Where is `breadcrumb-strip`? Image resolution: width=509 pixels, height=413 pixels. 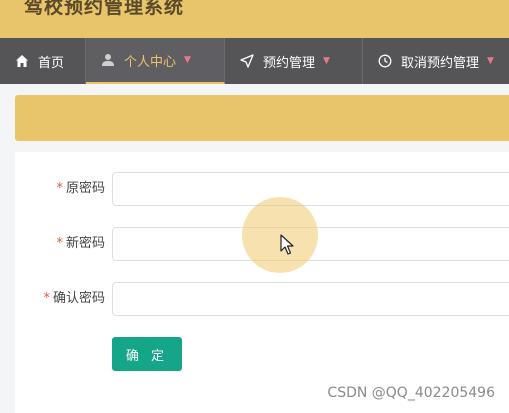
breadcrumb-strip is located at coordinates (262, 118).